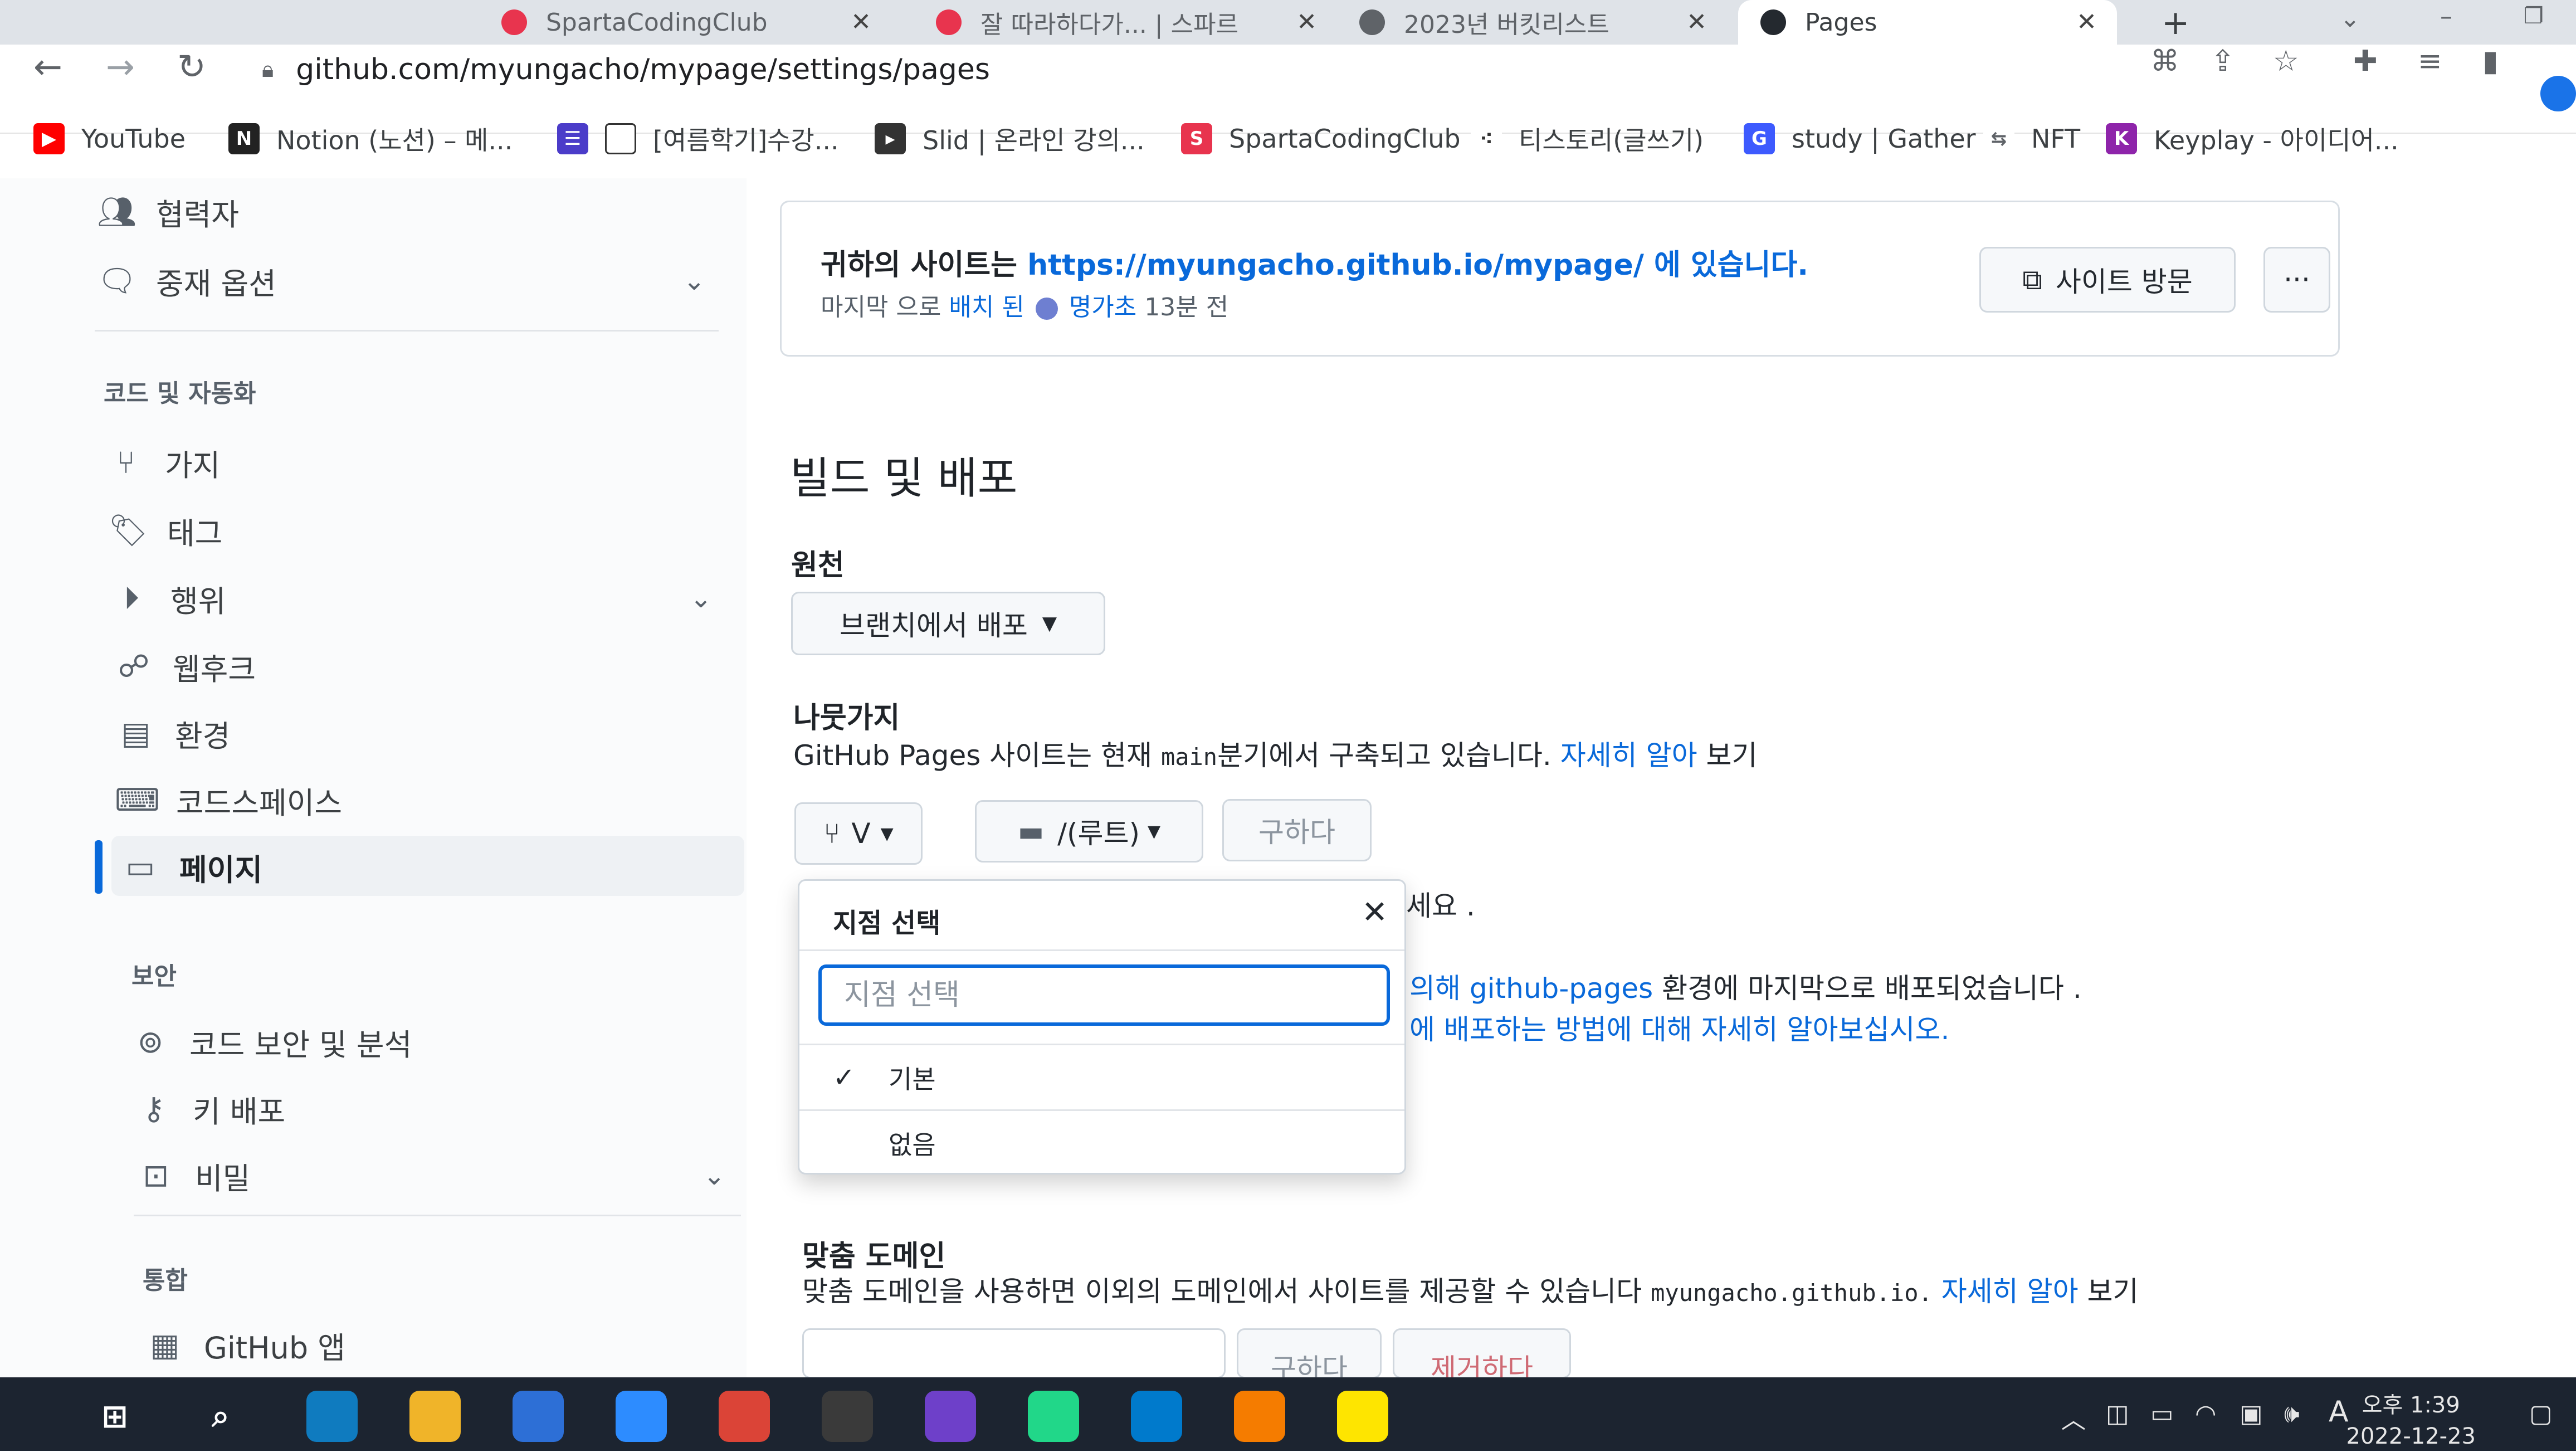  What do you see at coordinates (1587, 138) in the screenshot?
I see `bookmark-tistory: ⁖ 티스토리(글쓰기)` at bounding box center [1587, 138].